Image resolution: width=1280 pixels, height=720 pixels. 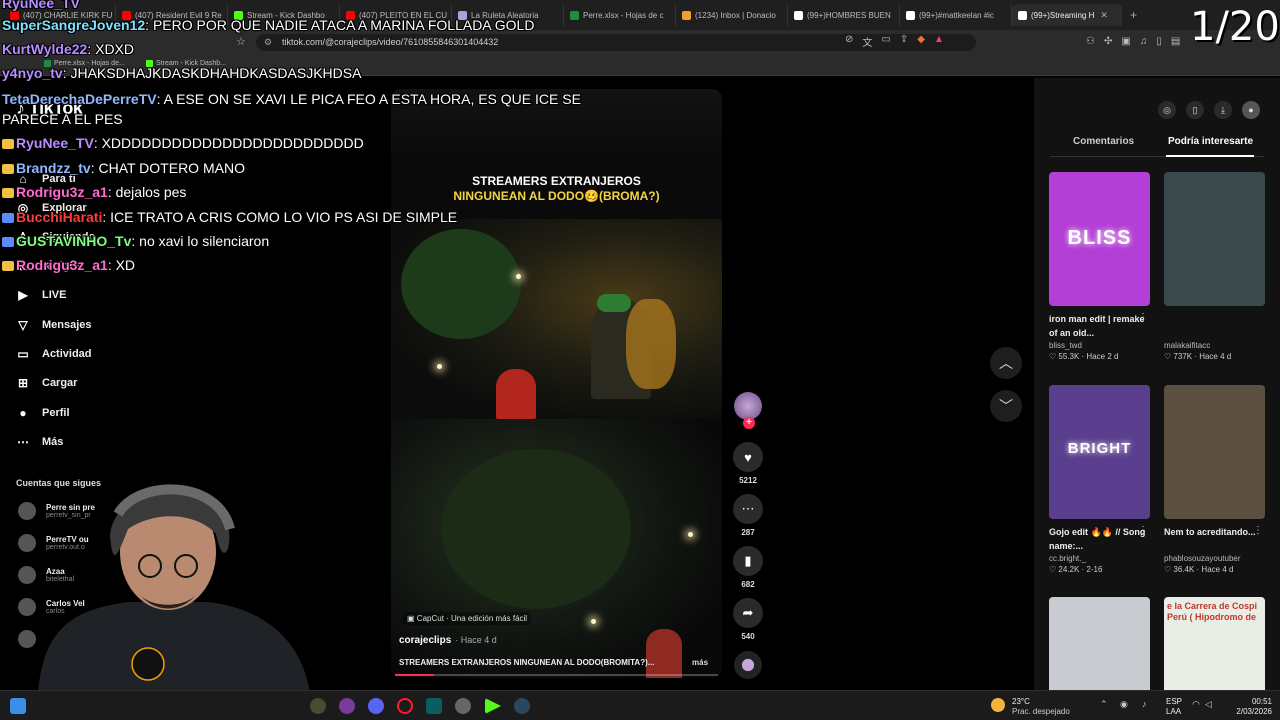 What do you see at coordinates (79, 99) in the screenshot?
I see `chat-username: TetaDerechaDePerreTV` at bounding box center [79, 99].